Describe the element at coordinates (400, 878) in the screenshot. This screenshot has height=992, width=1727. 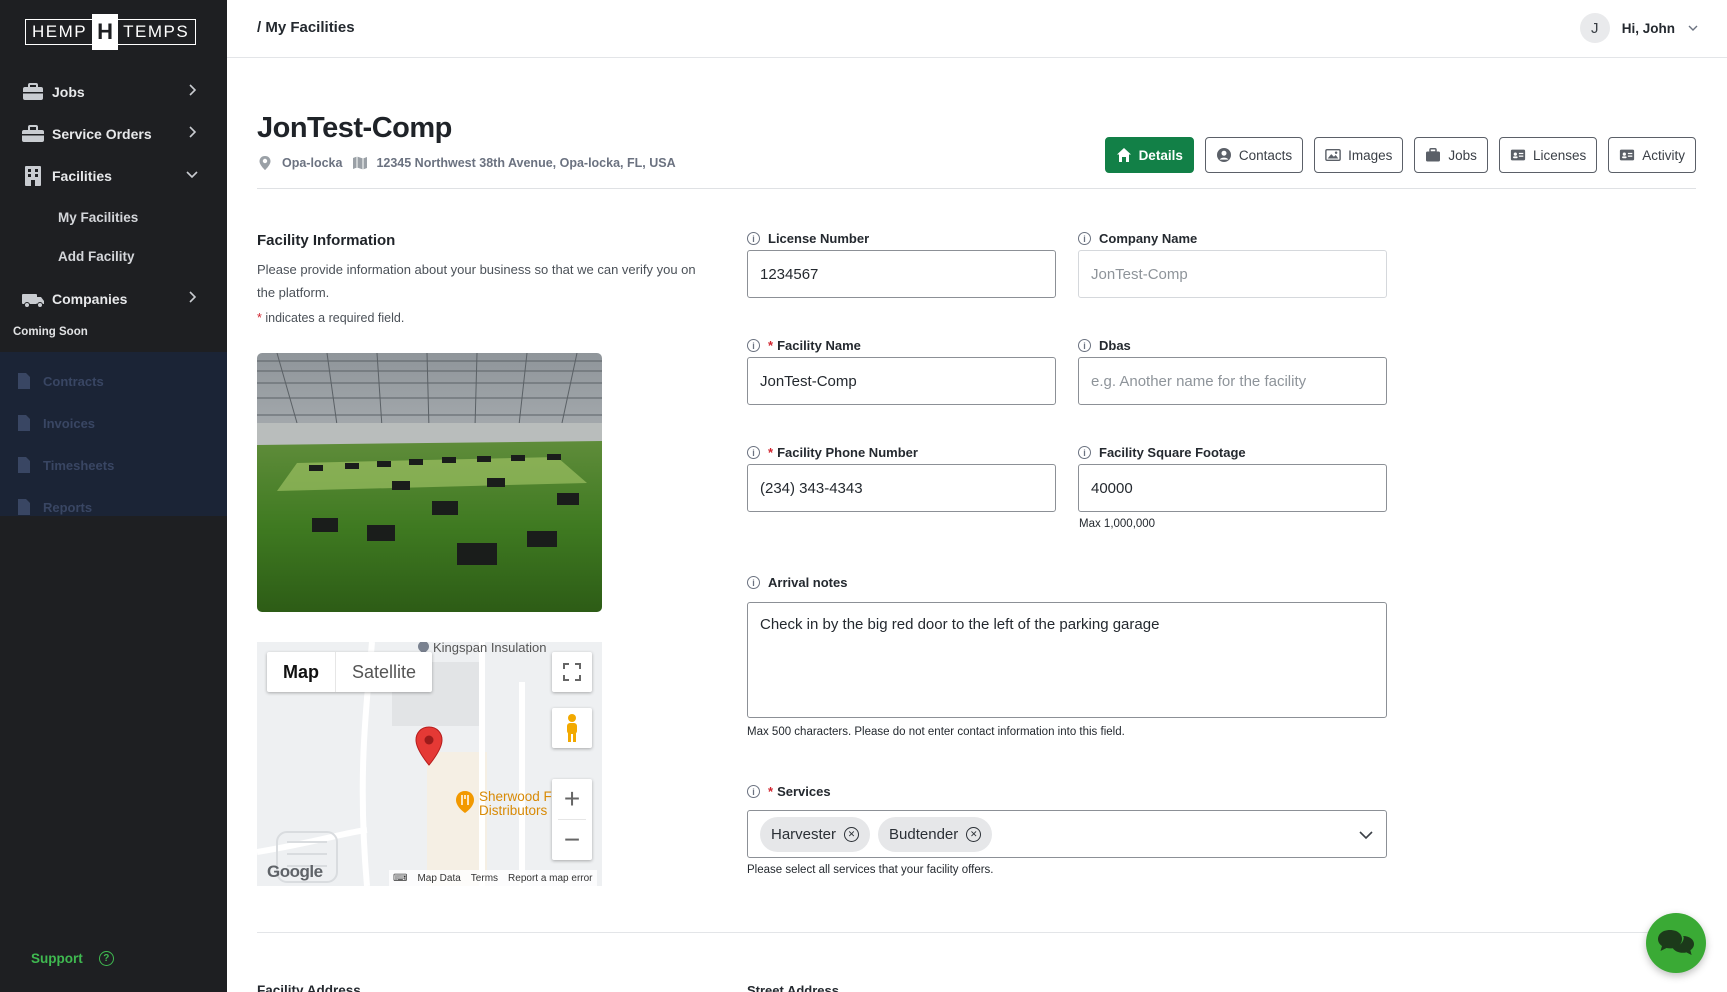
I see `keyboard-icon: ⌨` at that location.